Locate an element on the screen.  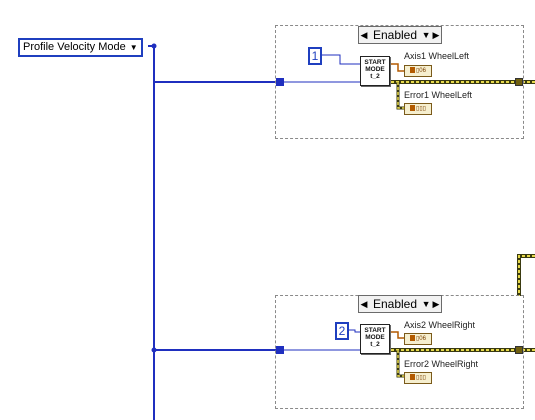
error-wire-link is located at coordinates (526, 275).